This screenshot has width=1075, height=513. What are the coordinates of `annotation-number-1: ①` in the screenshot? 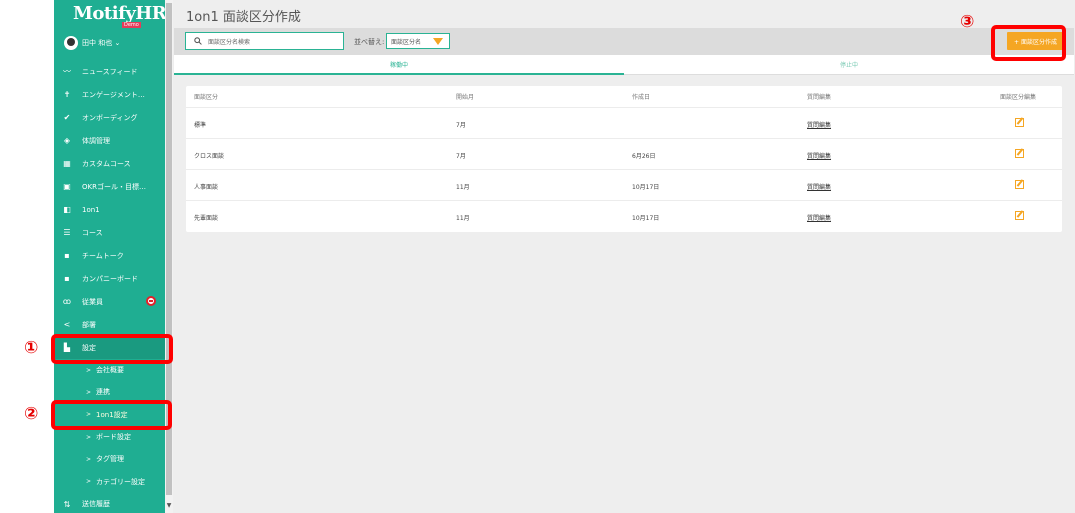 It's located at (31, 348).